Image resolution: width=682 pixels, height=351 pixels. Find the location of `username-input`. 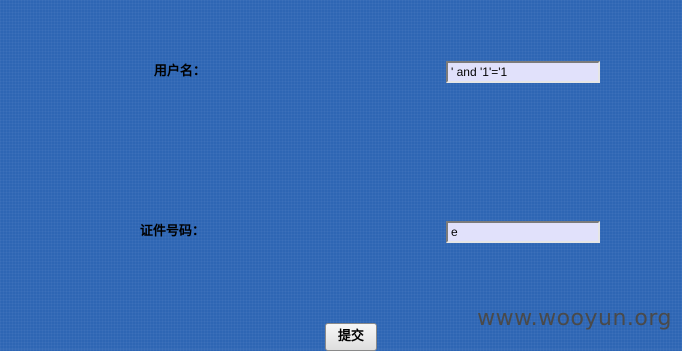

username-input is located at coordinates (523, 72).